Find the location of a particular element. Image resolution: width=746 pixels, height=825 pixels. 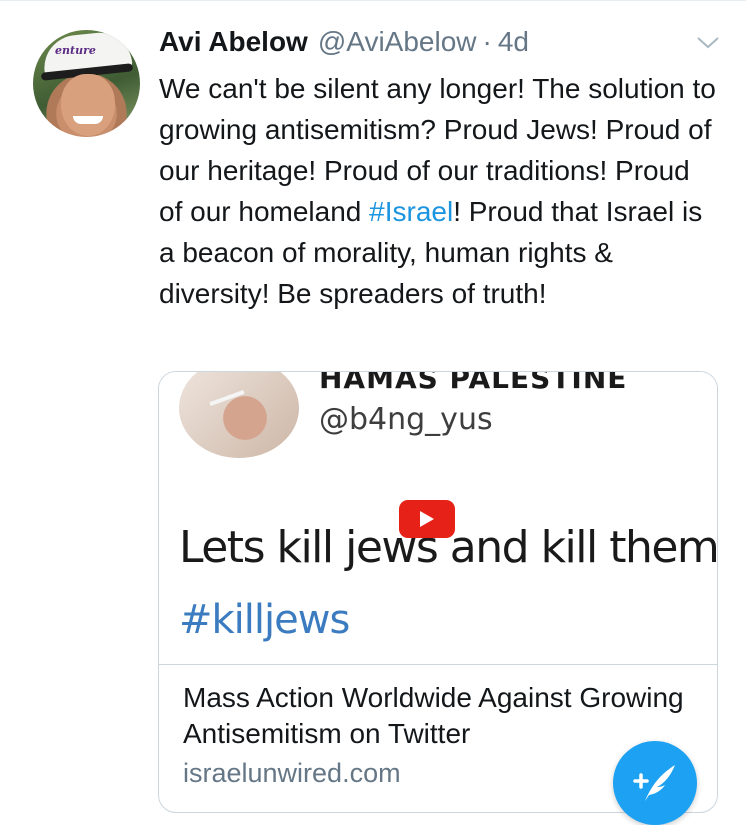

author-handle: @AviAbelow is located at coordinates (397, 42).